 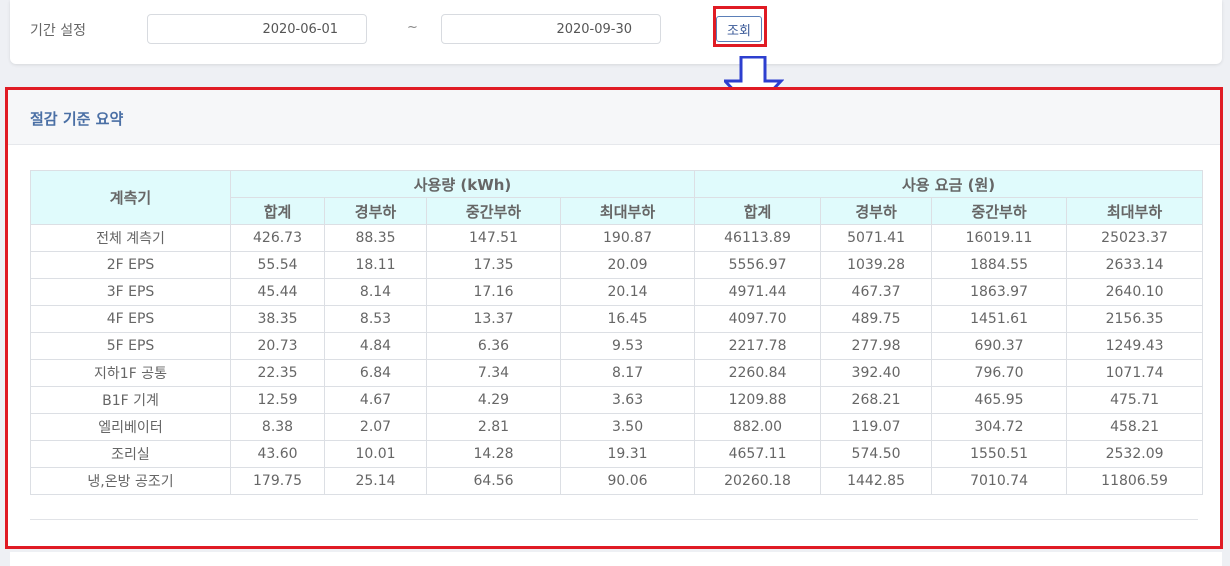 What do you see at coordinates (1135, 211) in the screenshot?
I see `sub-header-cell: 최대부하` at bounding box center [1135, 211].